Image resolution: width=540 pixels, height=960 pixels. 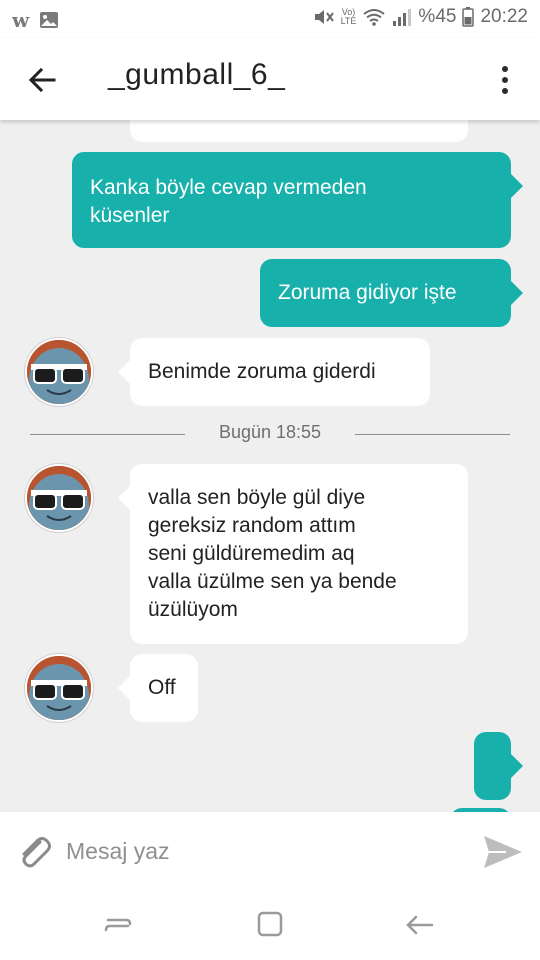 I want to click on chat-title: _gumball_6_, so click(x=196, y=75).